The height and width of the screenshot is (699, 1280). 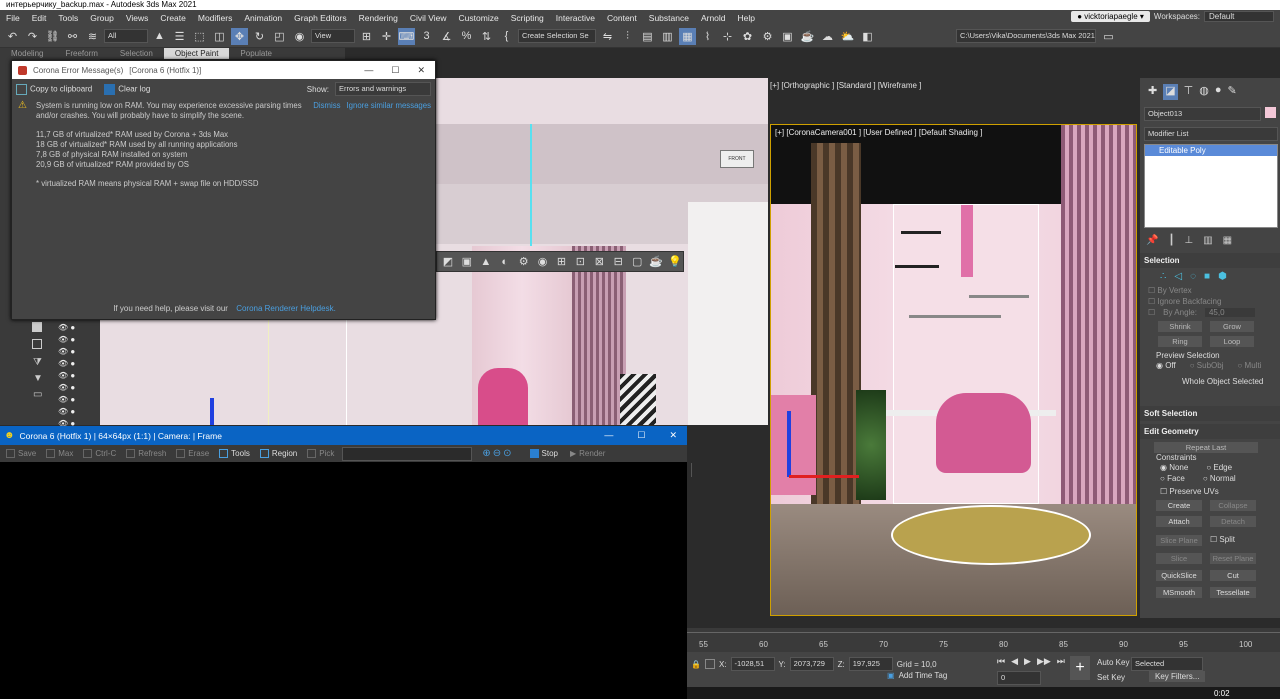 I want to click on ribbon-tab-freeform: Freeform, so click(x=81, y=53).